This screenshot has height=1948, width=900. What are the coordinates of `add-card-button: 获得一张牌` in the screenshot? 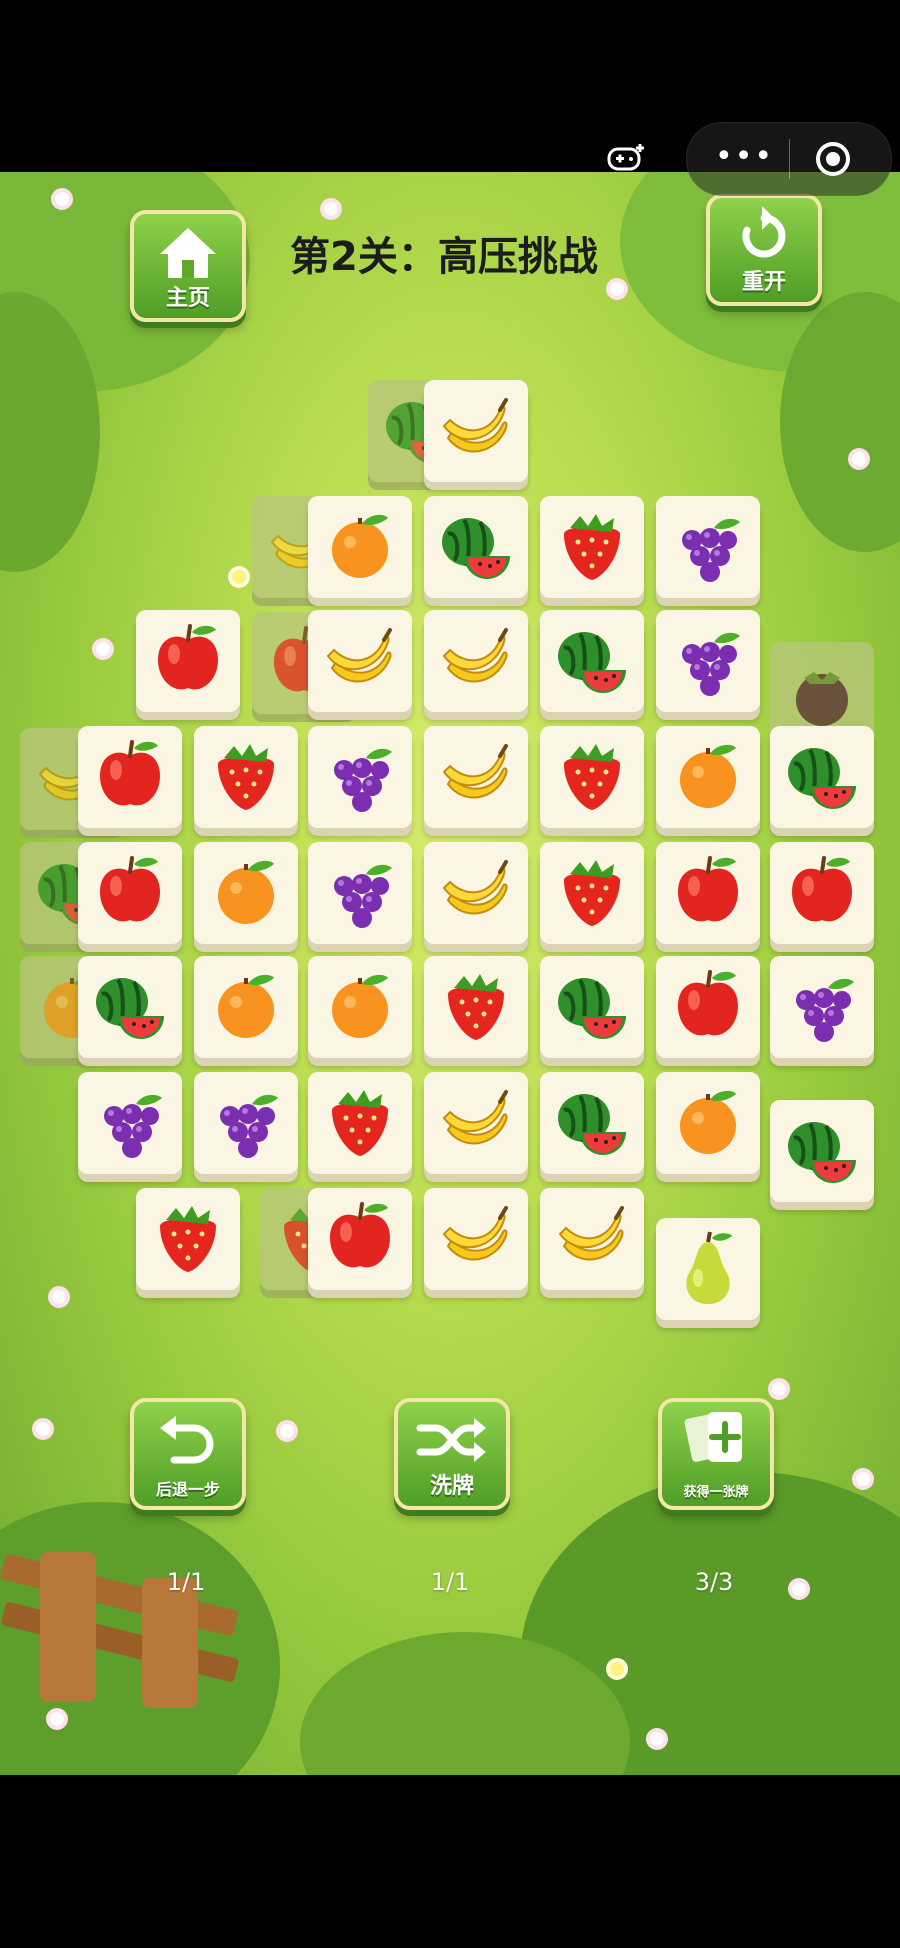 It's located at (716, 1454).